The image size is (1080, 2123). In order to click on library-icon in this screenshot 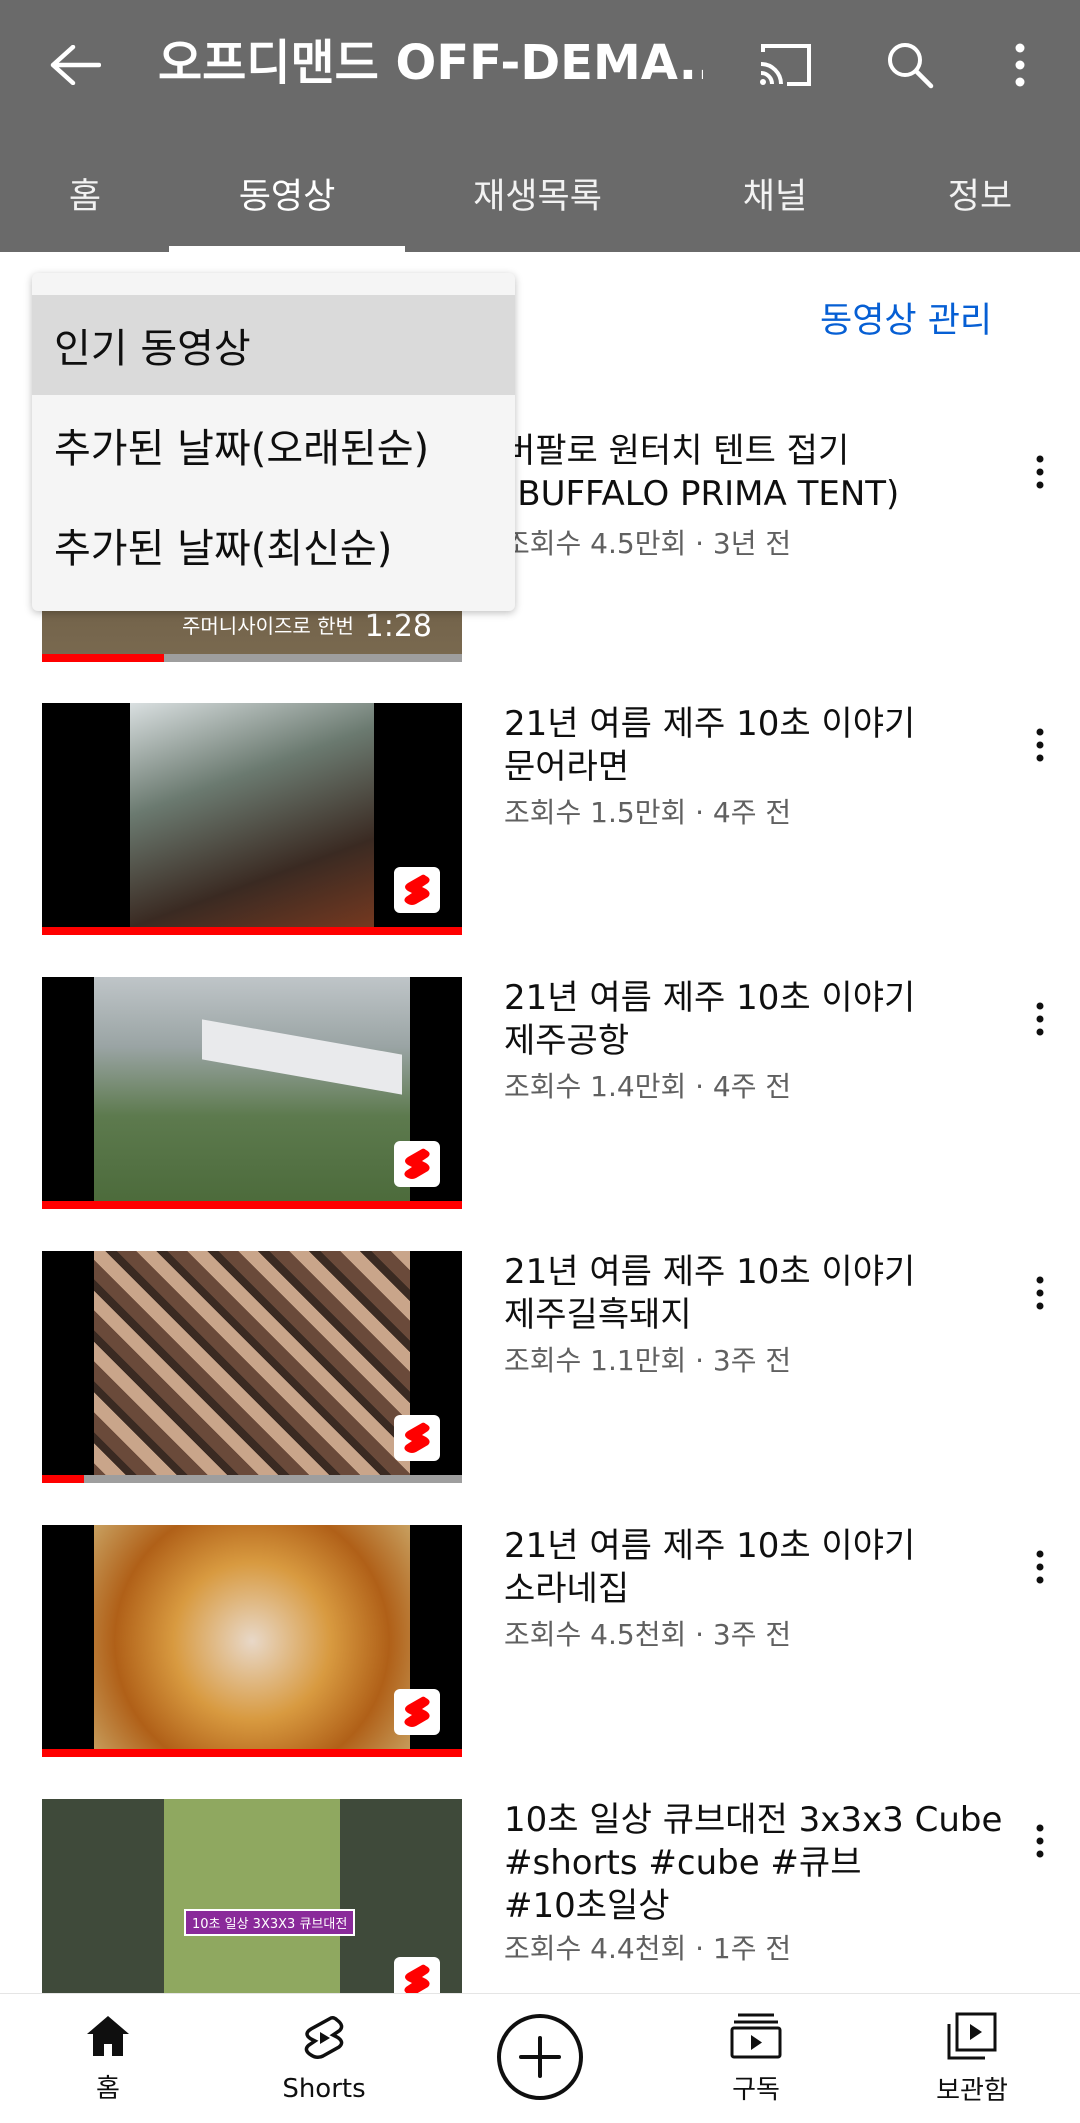, I will do `click(972, 2035)`.